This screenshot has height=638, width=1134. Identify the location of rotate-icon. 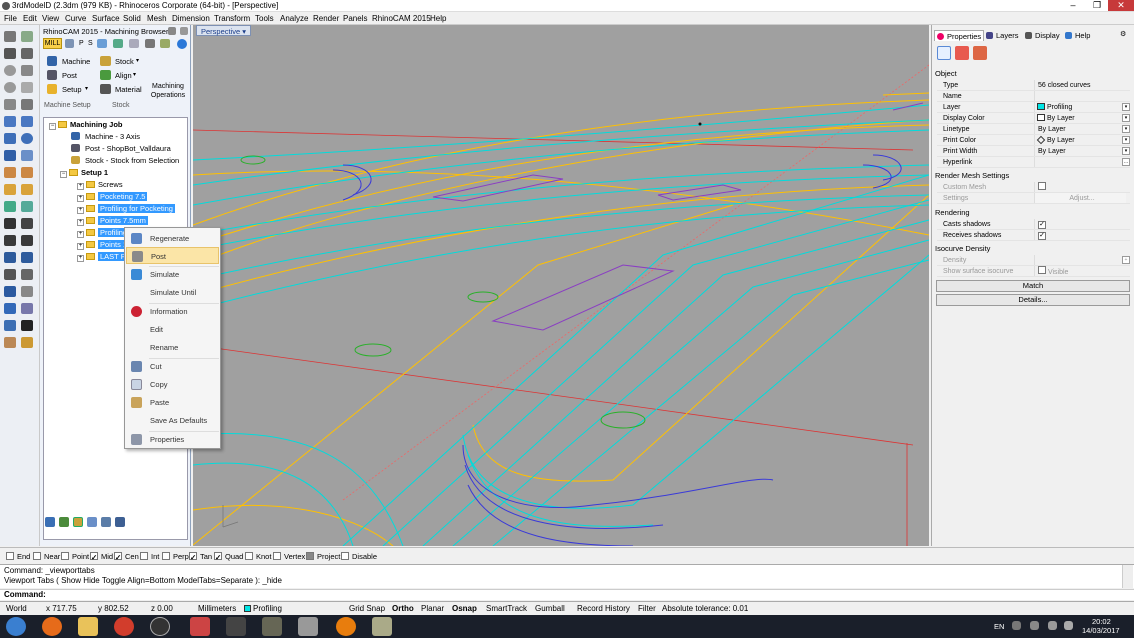
(10, 257).